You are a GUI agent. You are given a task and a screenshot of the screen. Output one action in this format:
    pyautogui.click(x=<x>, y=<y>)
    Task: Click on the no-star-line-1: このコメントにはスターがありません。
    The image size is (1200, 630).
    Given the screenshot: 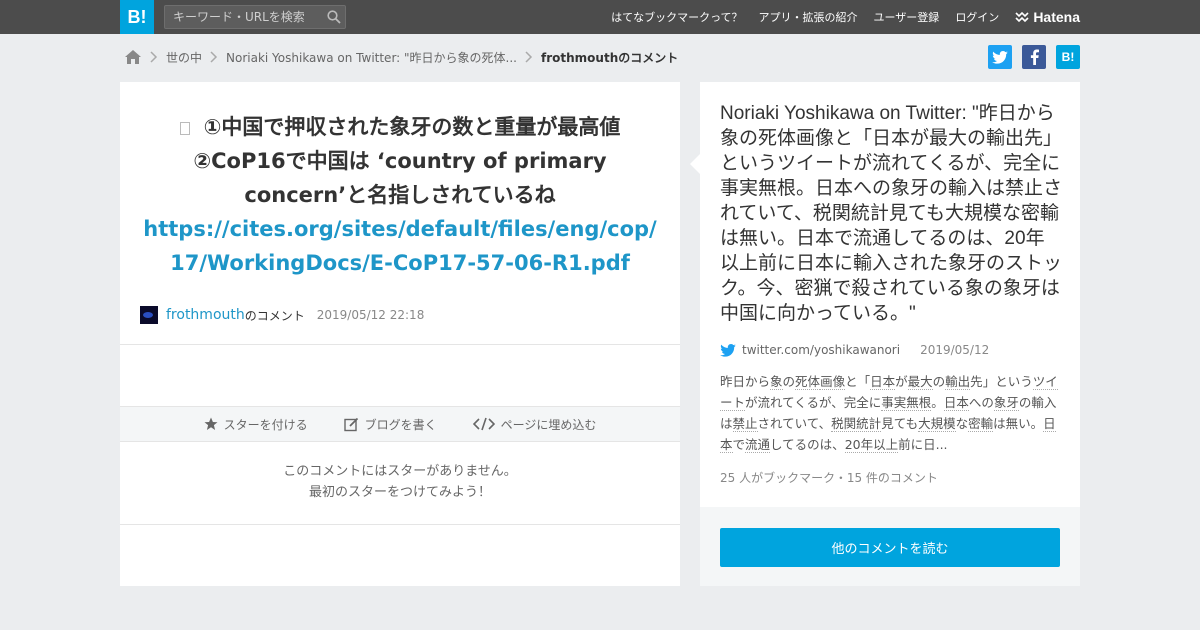 What is the action you would take?
    pyautogui.click(x=400, y=471)
    